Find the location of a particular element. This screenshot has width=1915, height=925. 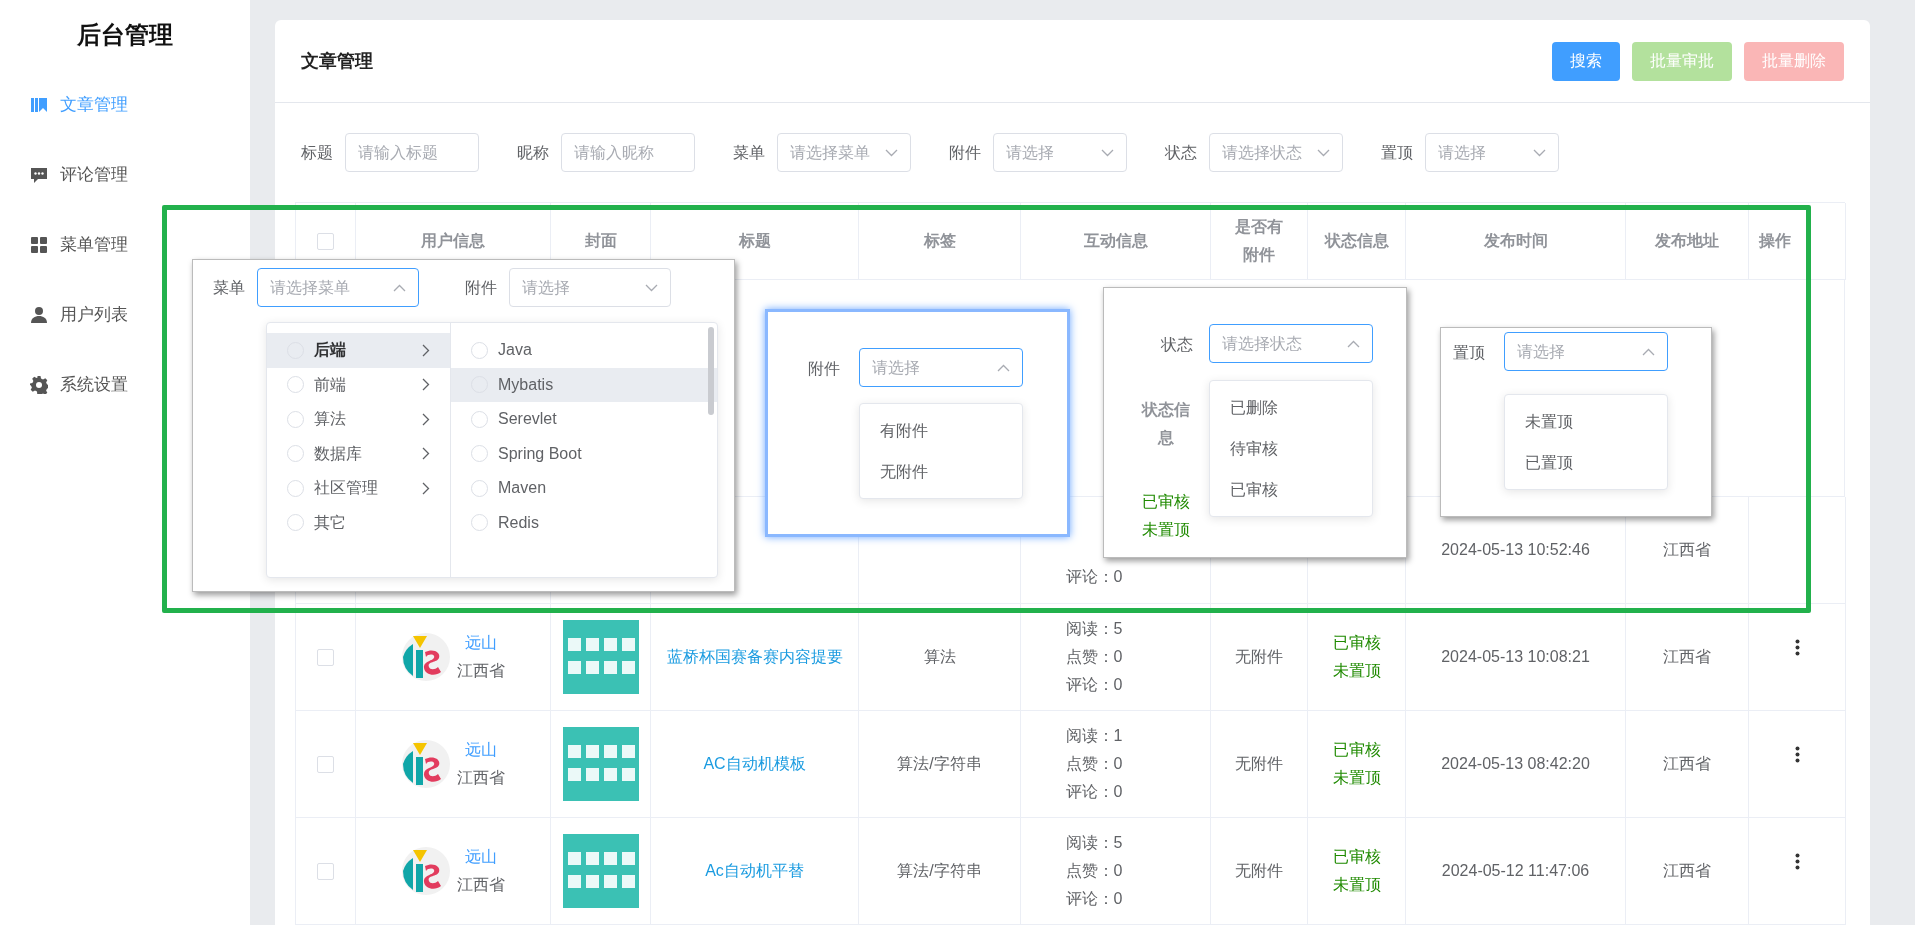

article-link: AC自动机模板 is located at coordinates (754, 764).